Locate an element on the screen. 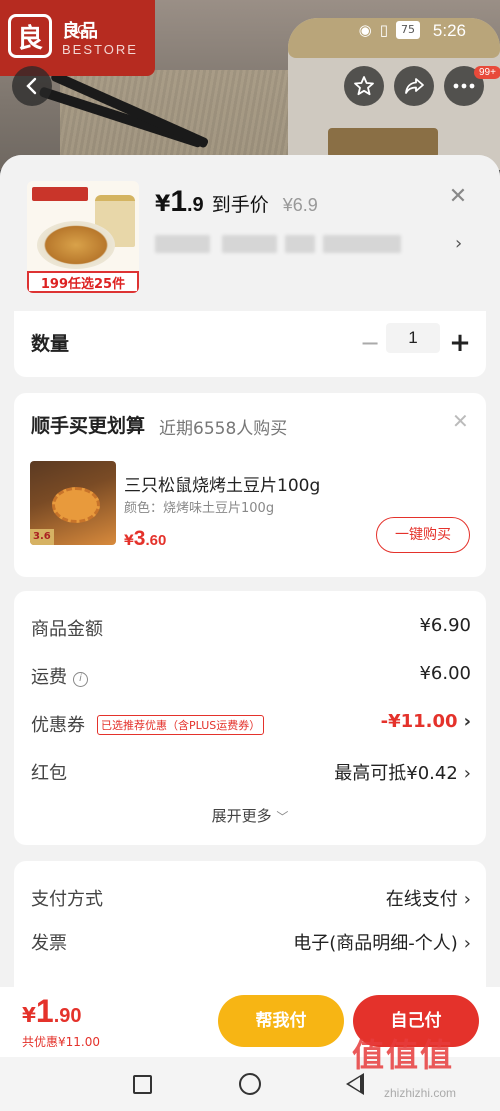  shipping-value: ¥6.00 is located at coordinates (445, 673).